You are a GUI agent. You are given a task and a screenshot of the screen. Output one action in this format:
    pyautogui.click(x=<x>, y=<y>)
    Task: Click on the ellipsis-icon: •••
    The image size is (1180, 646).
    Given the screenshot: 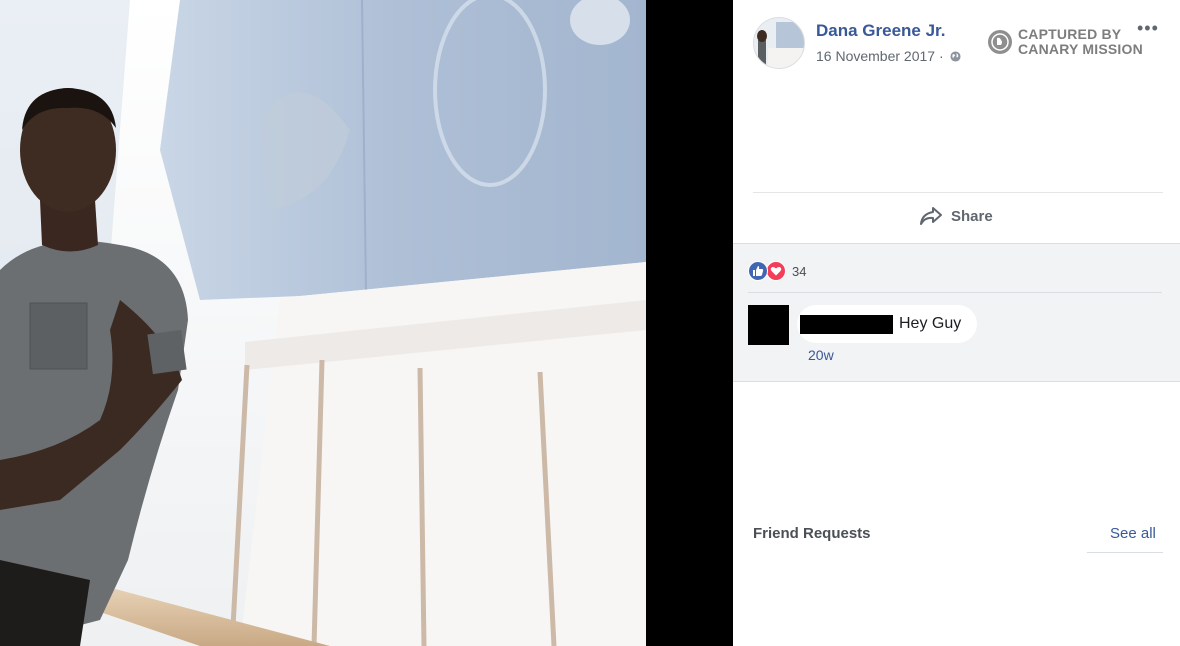 What is the action you would take?
    pyautogui.click(x=1148, y=28)
    